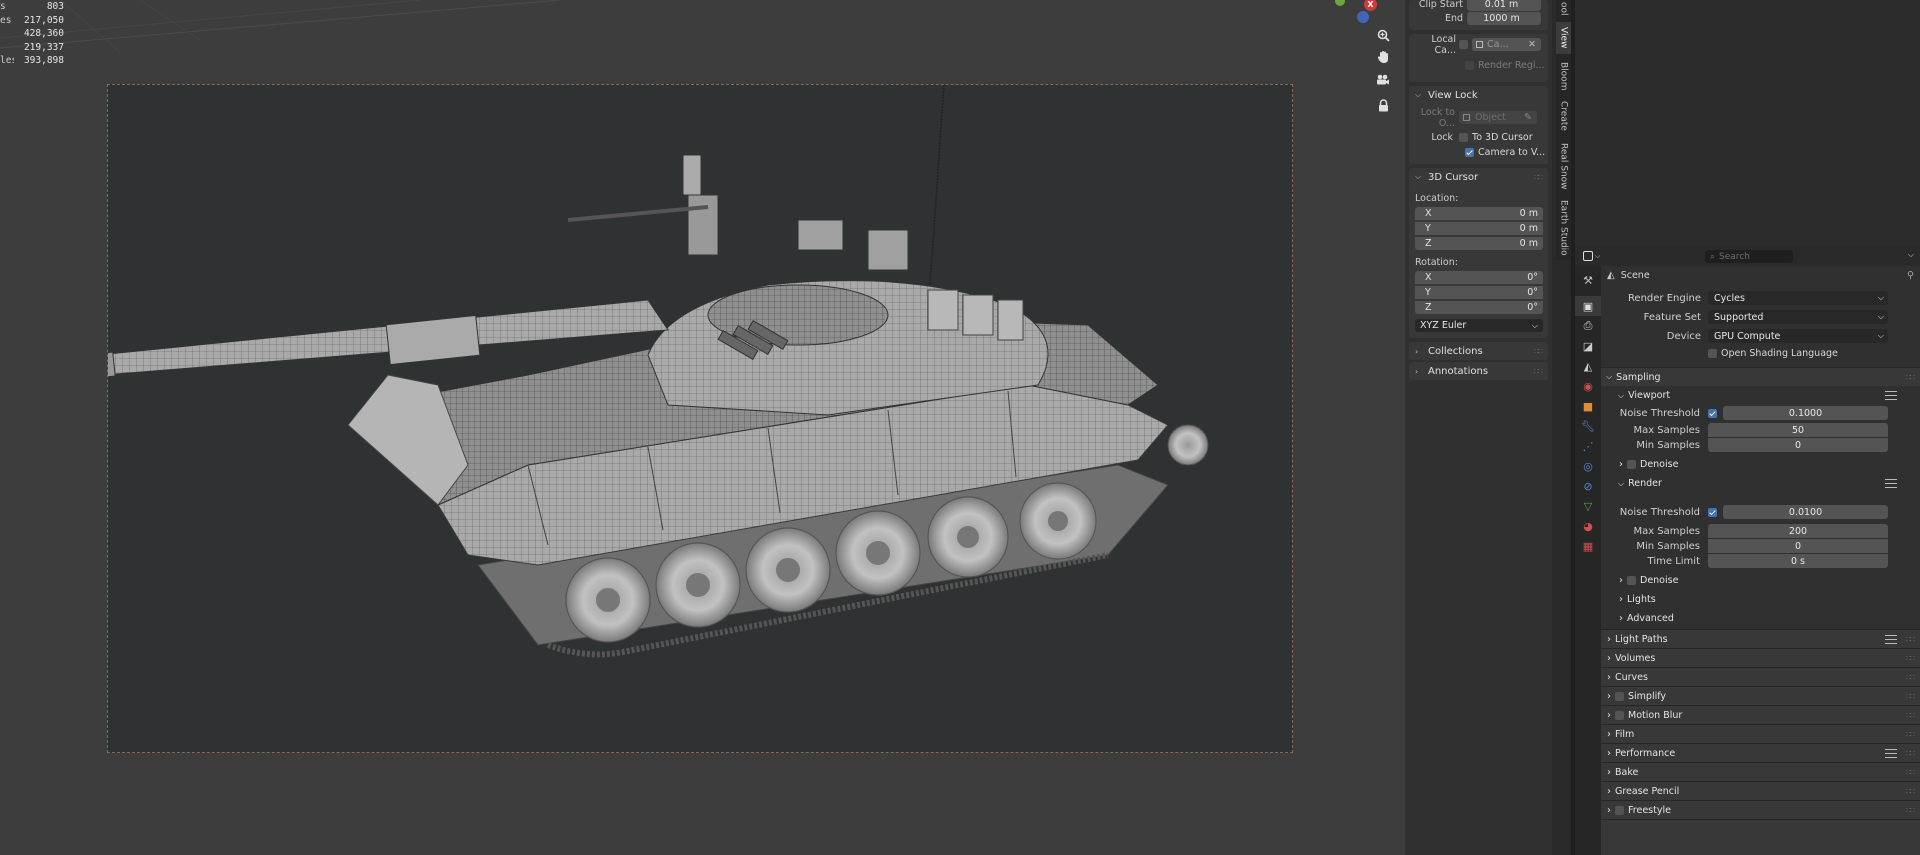 Image resolution: width=1920 pixels, height=855 pixels. I want to click on advanced-subheader: › Advanced, so click(1760, 618).